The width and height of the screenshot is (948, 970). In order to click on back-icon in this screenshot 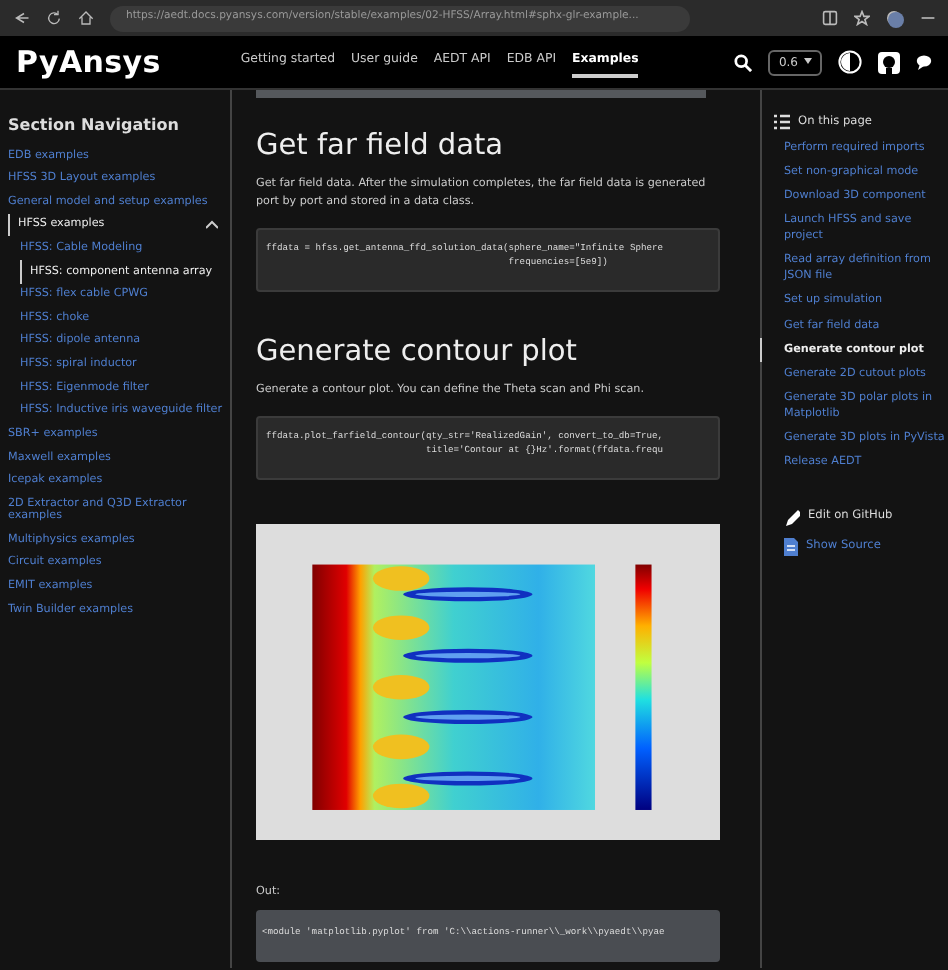, I will do `click(21, 18)`.